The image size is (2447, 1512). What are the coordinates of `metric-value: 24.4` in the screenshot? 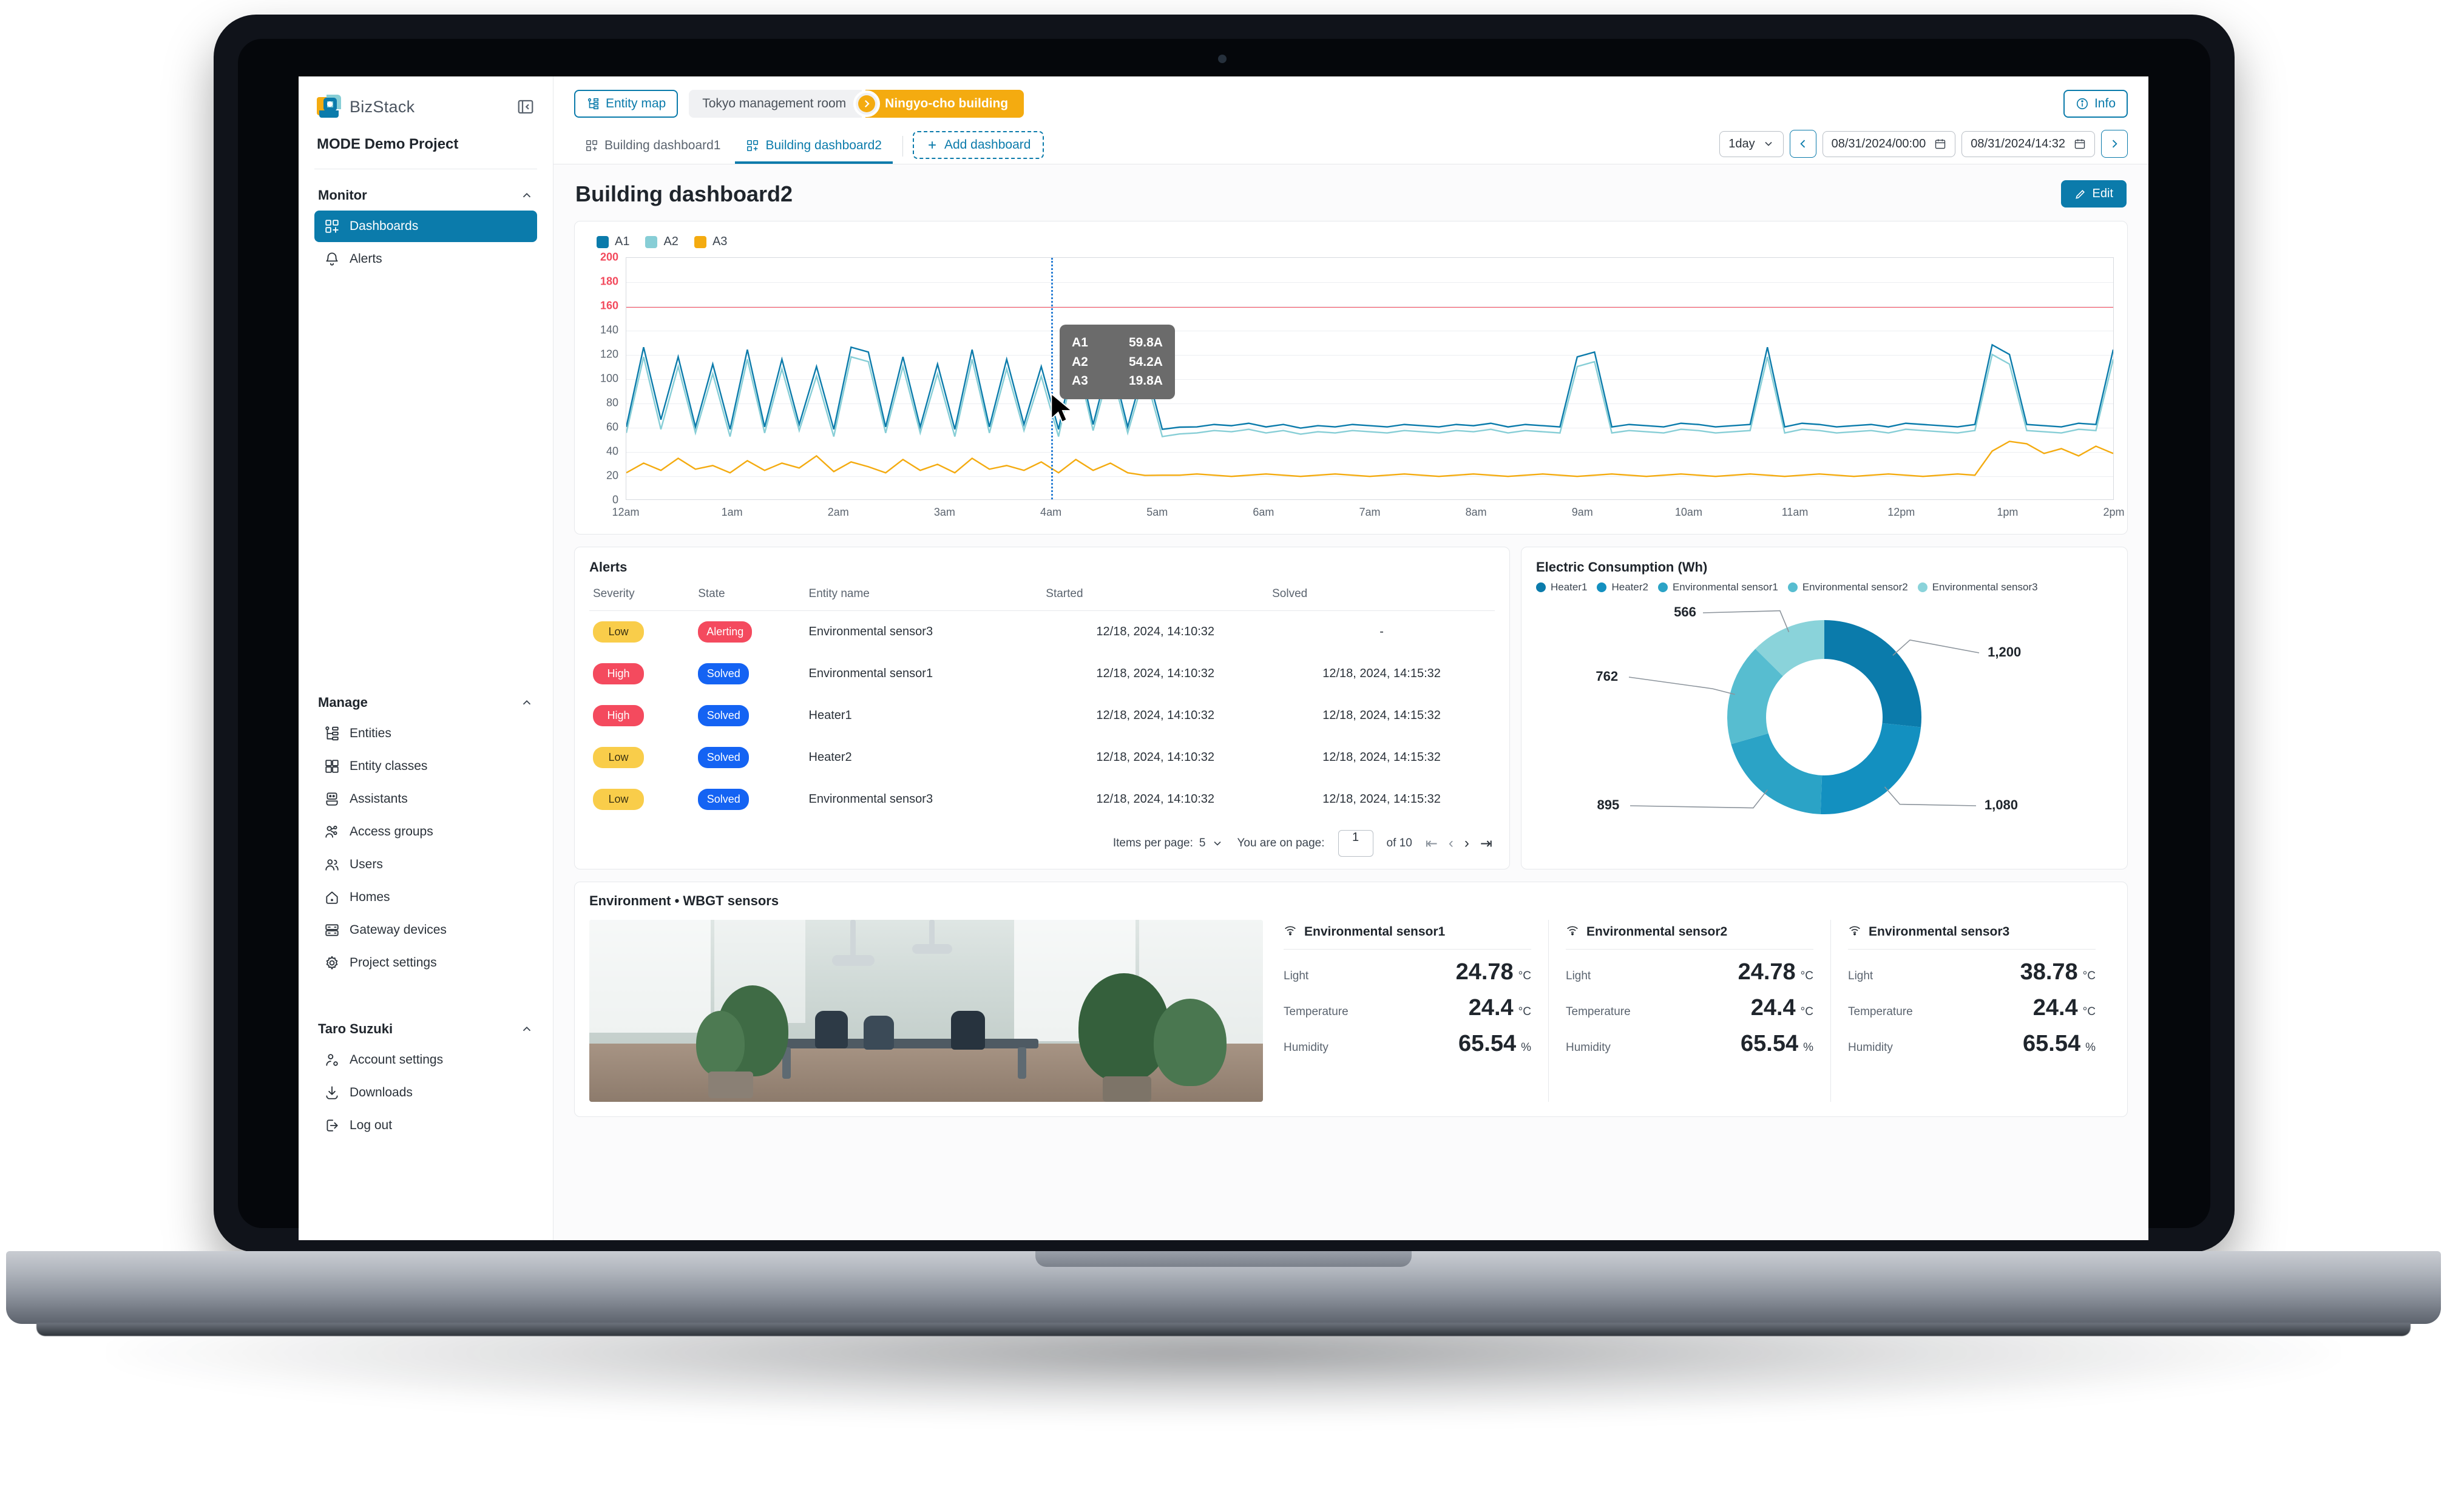 It's located at (2055, 1008).